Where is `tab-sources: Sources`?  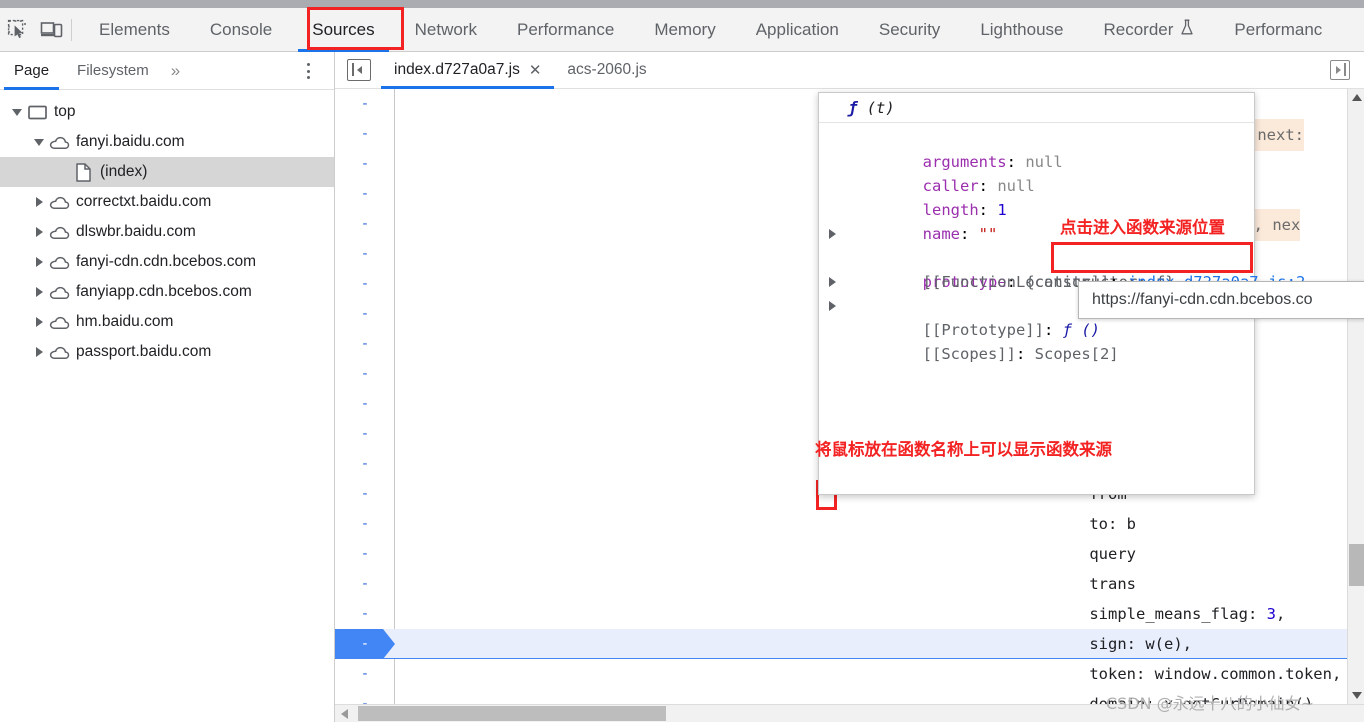
tab-sources: Sources is located at coordinates (343, 30).